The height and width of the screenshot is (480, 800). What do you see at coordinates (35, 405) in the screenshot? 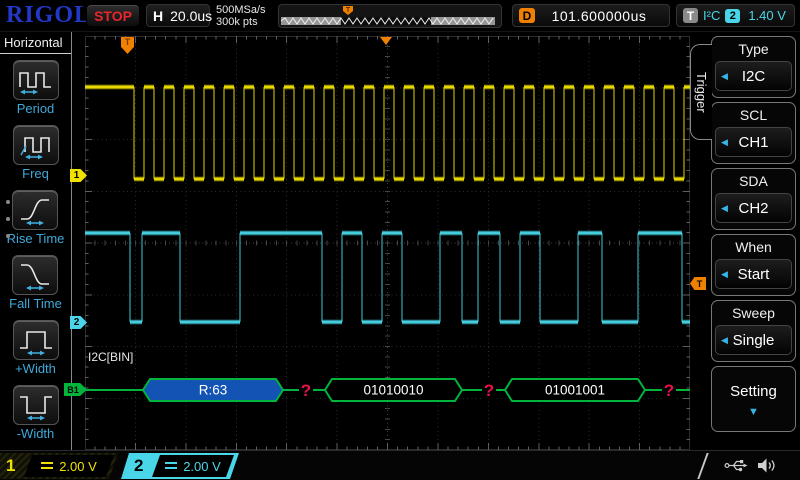
I see `neg-width-icon` at bounding box center [35, 405].